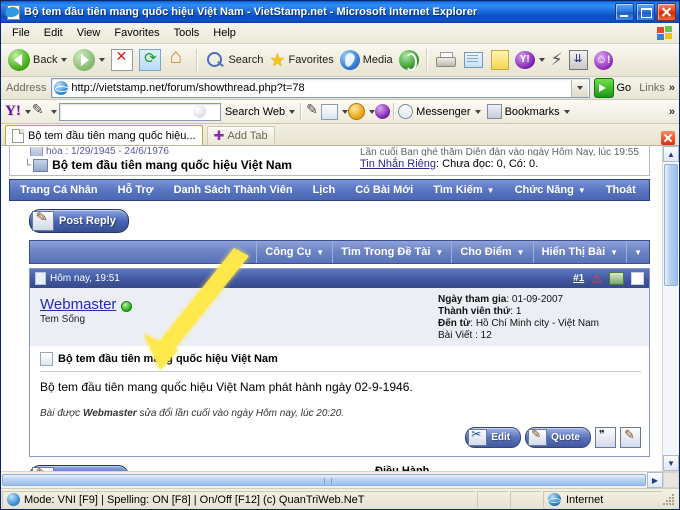 The width and height of the screenshot is (680, 510). What do you see at coordinates (40, 278) in the screenshot?
I see `post-date-icon` at bounding box center [40, 278].